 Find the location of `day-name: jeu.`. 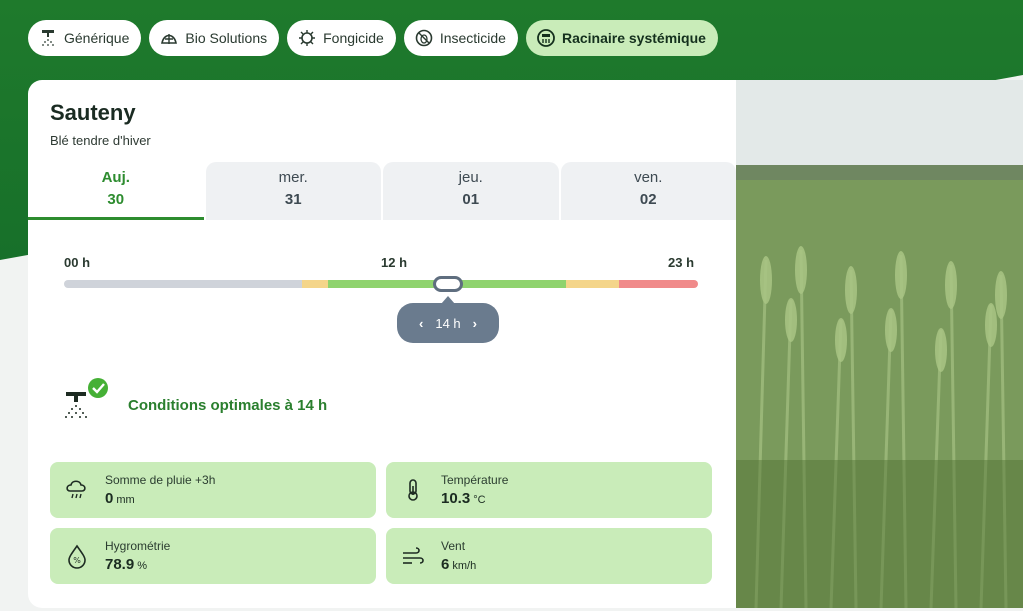

day-name: jeu. is located at coordinates (470, 177).